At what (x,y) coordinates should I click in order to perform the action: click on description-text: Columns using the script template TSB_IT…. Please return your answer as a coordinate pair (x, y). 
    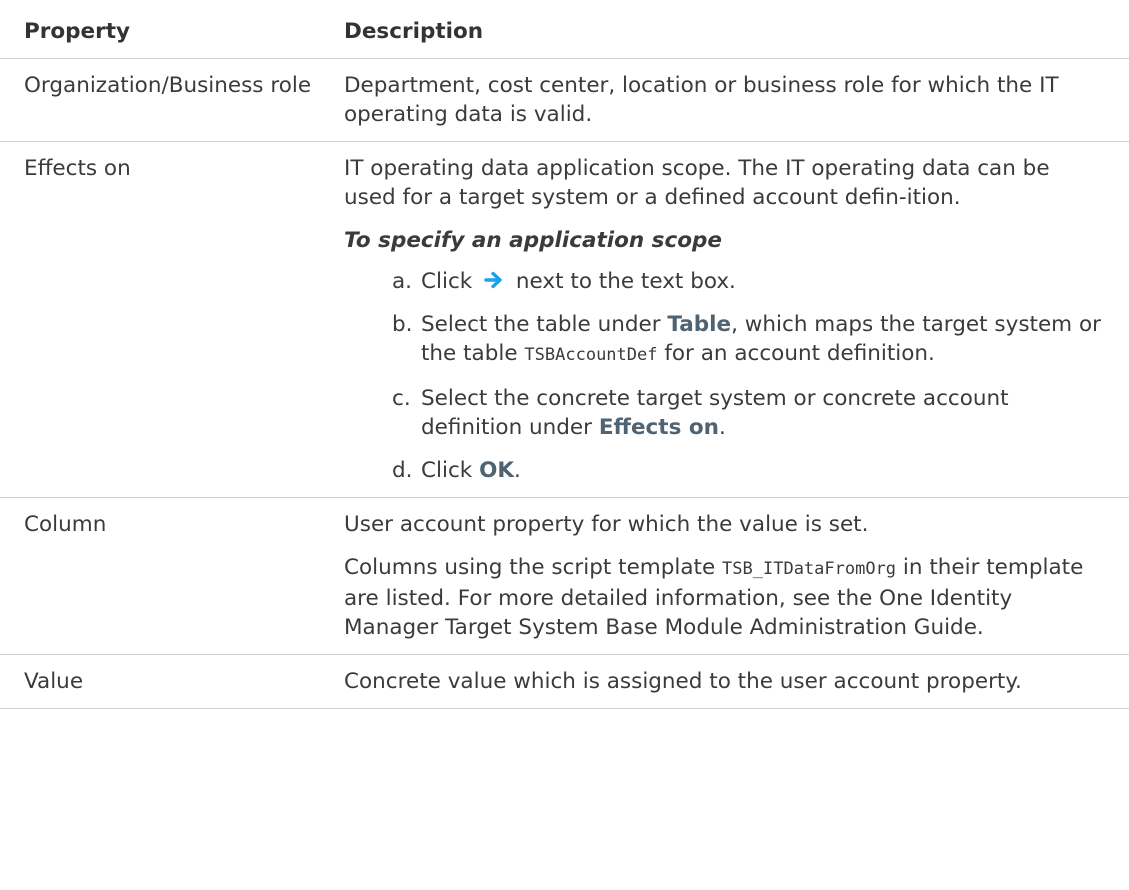
    Looking at the image, I should click on (724, 597).